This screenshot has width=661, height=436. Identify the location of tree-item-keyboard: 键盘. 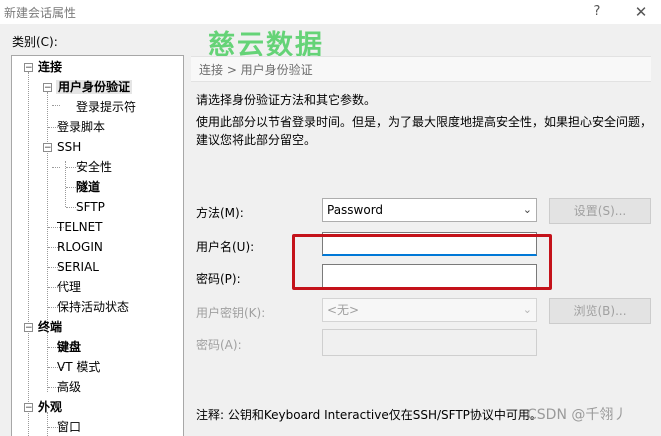
(69, 347).